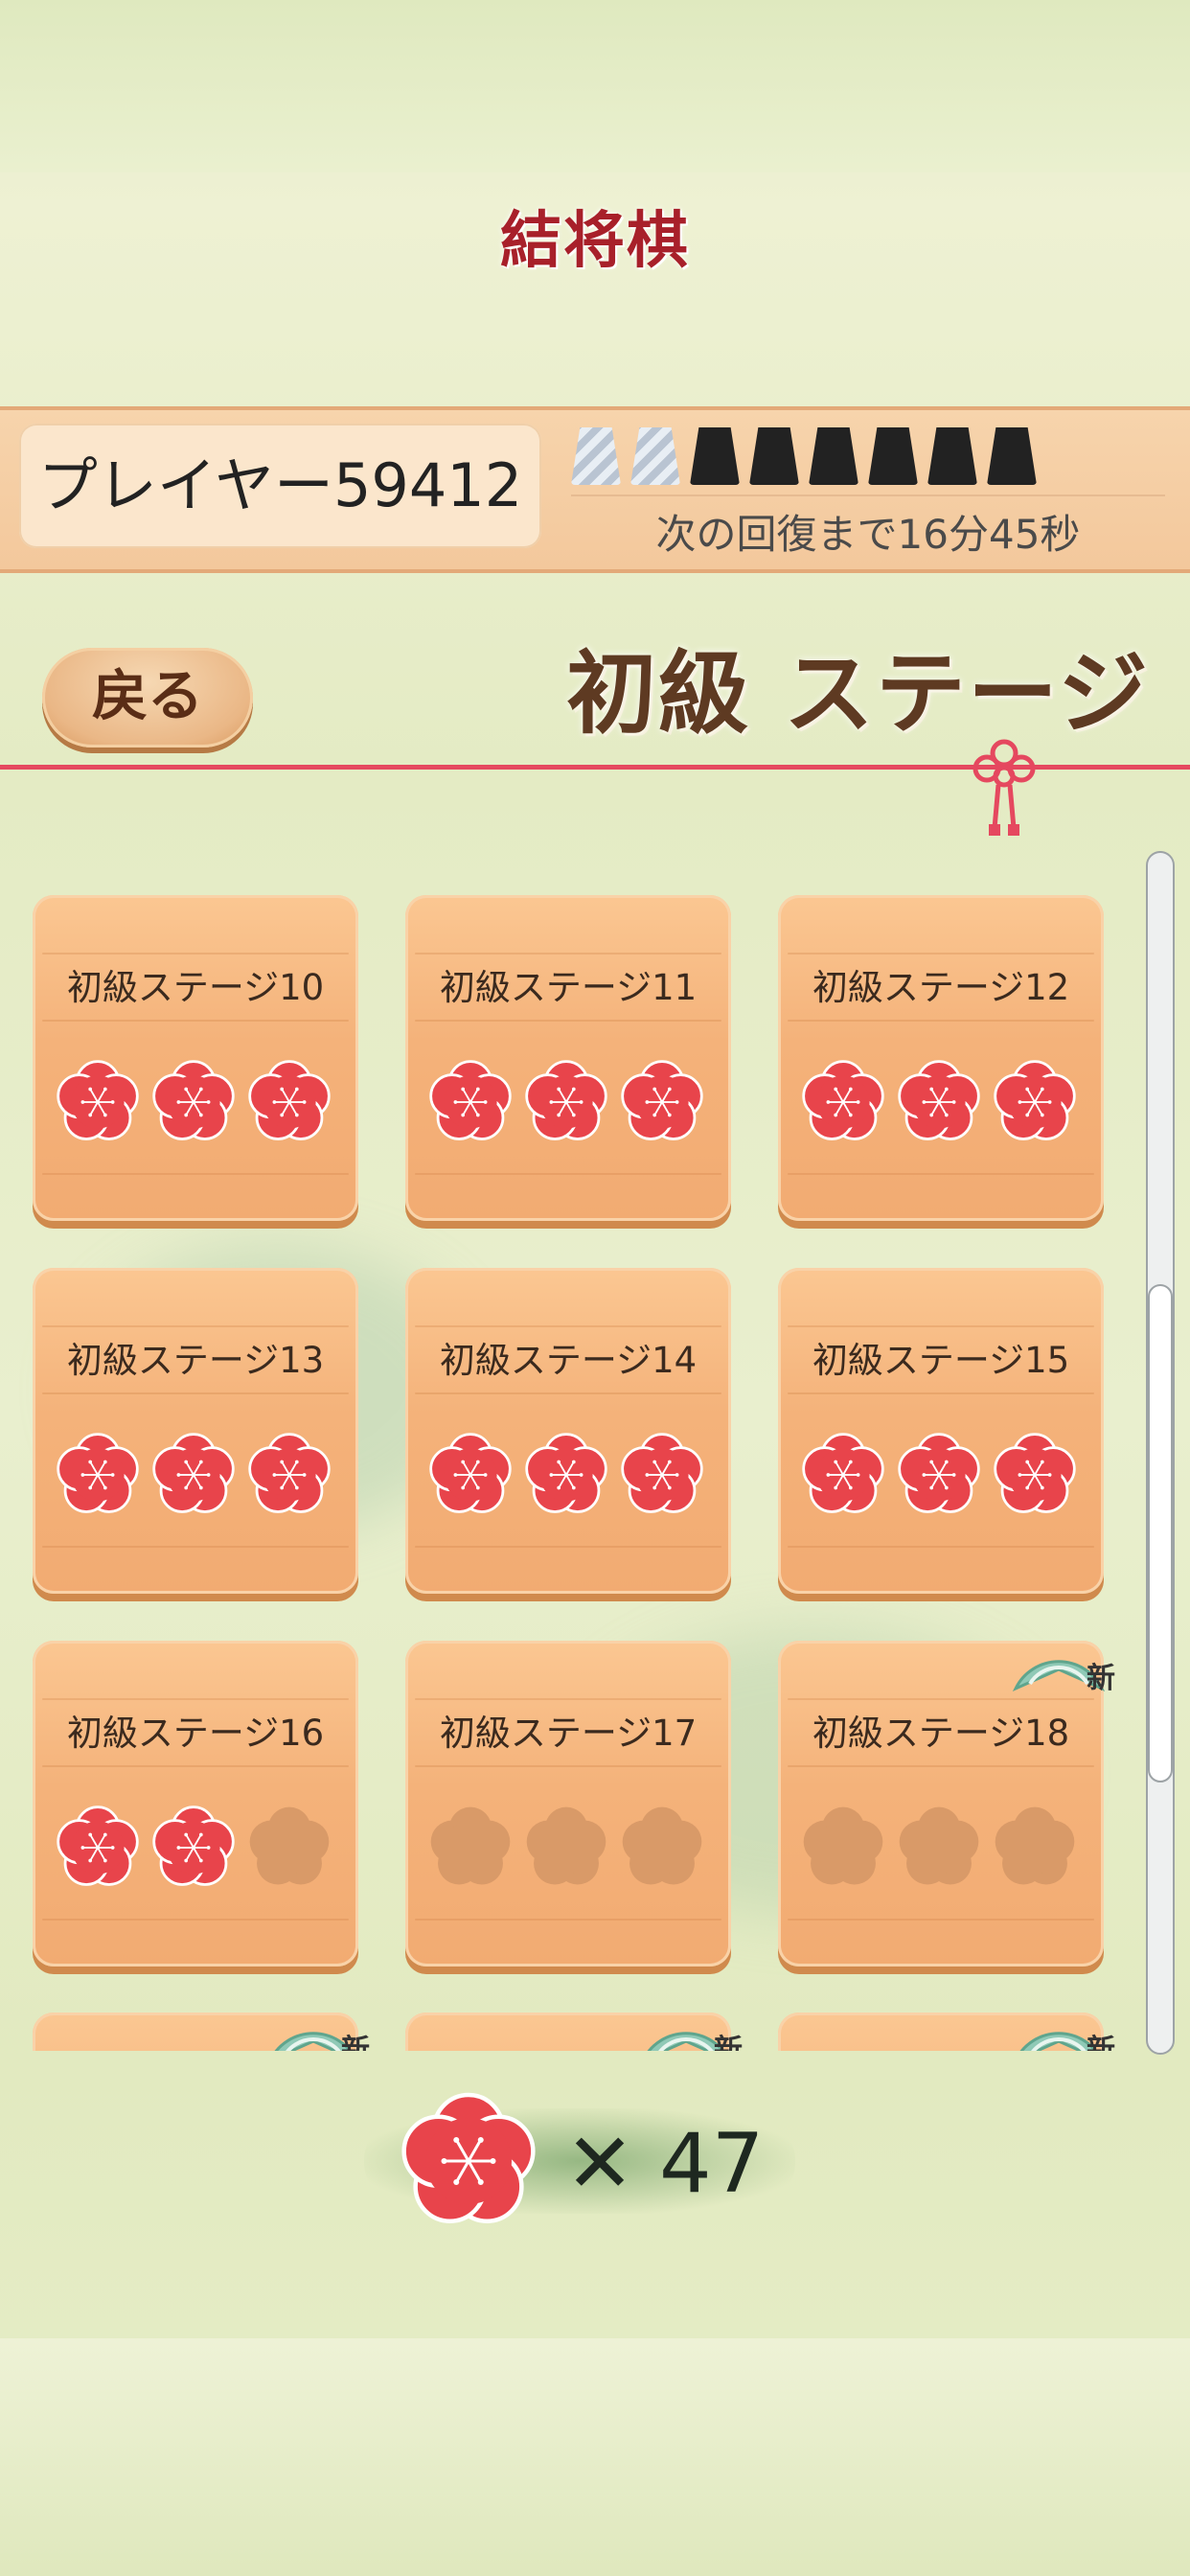 Image resolution: width=1190 pixels, height=2576 pixels. Describe the element at coordinates (595, 2457) in the screenshot. I see `background-bottom` at that location.